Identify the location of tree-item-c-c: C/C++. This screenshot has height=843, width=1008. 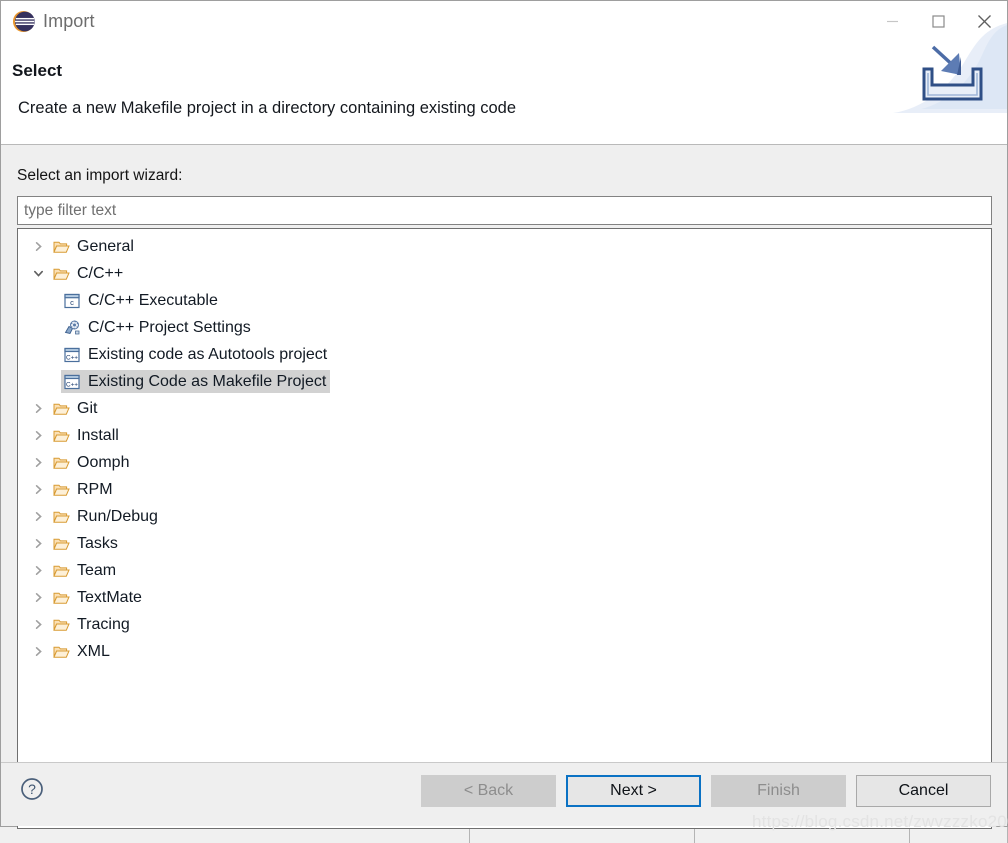
(504, 273).